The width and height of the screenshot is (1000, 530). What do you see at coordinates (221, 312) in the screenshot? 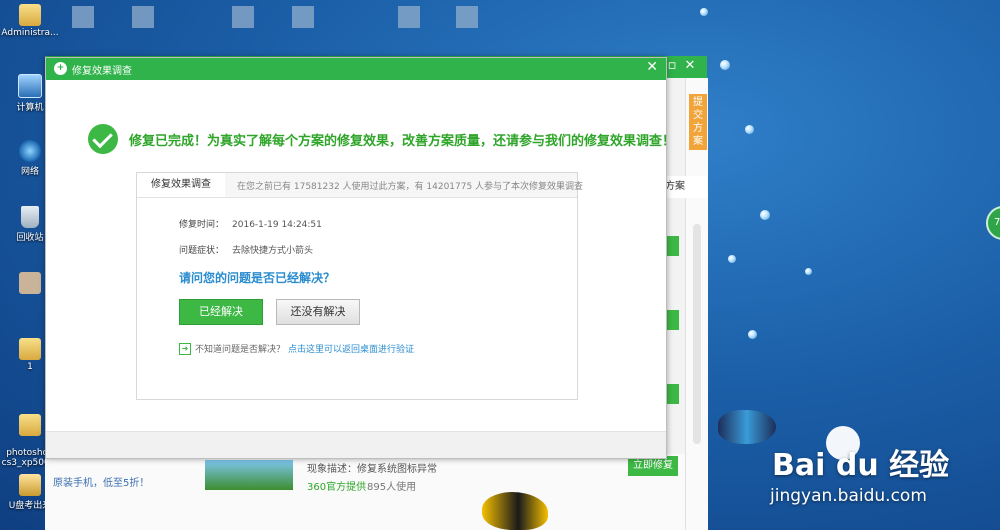
I see `solved-button: 已经解决` at bounding box center [221, 312].